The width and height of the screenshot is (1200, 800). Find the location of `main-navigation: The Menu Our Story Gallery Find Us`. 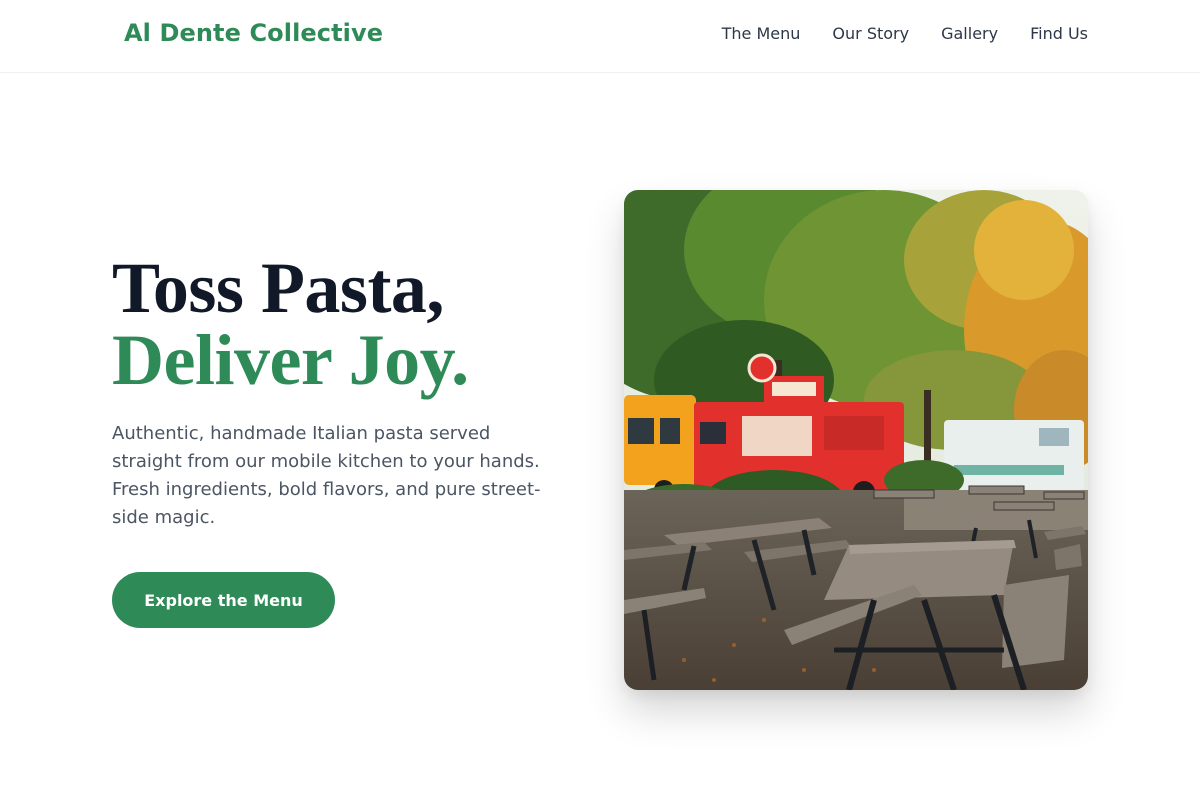

main-navigation: The Menu Our Story Gallery Find Us is located at coordinates (905, 34).